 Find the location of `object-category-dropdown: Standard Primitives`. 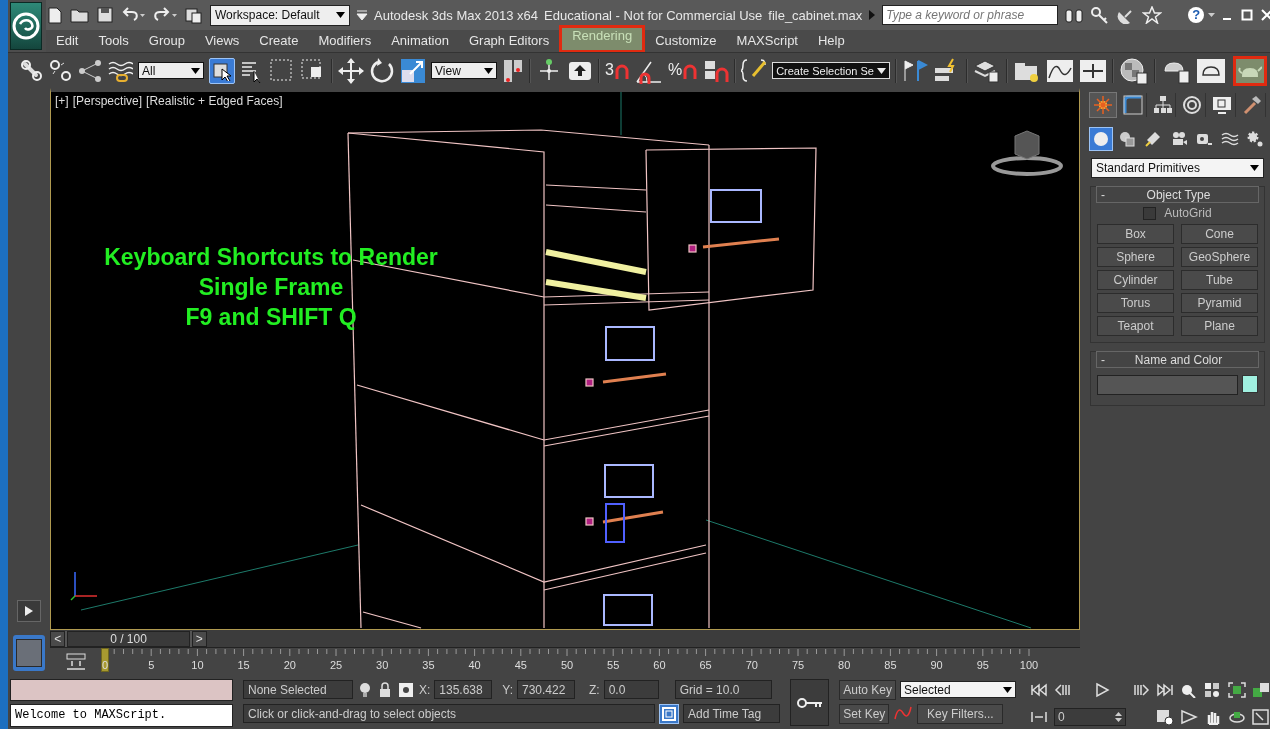

object-category-dropdown: Standard Primitives is located at coordinates (1177, 168).